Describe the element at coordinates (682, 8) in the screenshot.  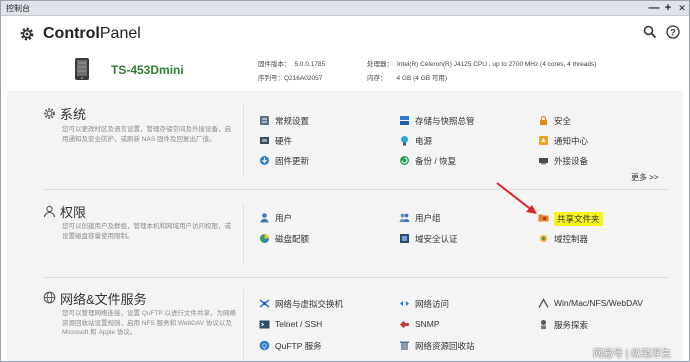
I see `close-button: ✕` at that location.